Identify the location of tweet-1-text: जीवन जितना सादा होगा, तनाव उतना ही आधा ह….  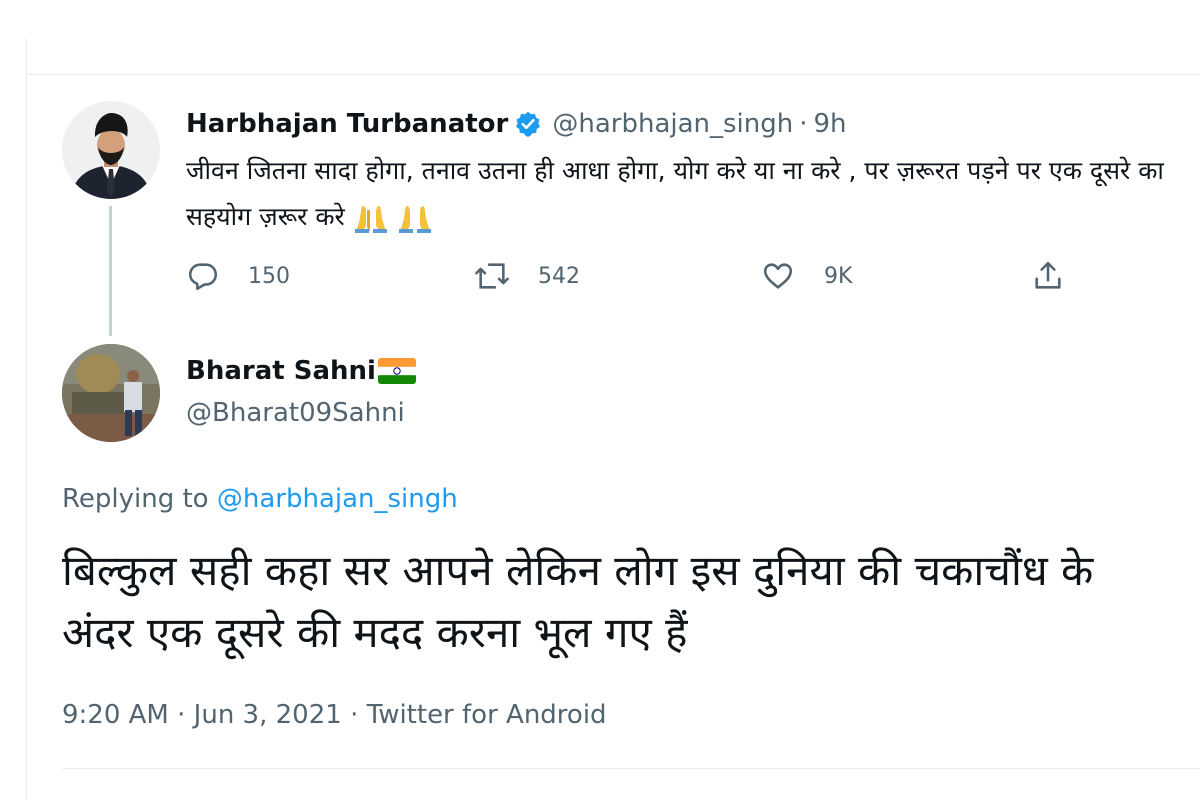
(686, 194).